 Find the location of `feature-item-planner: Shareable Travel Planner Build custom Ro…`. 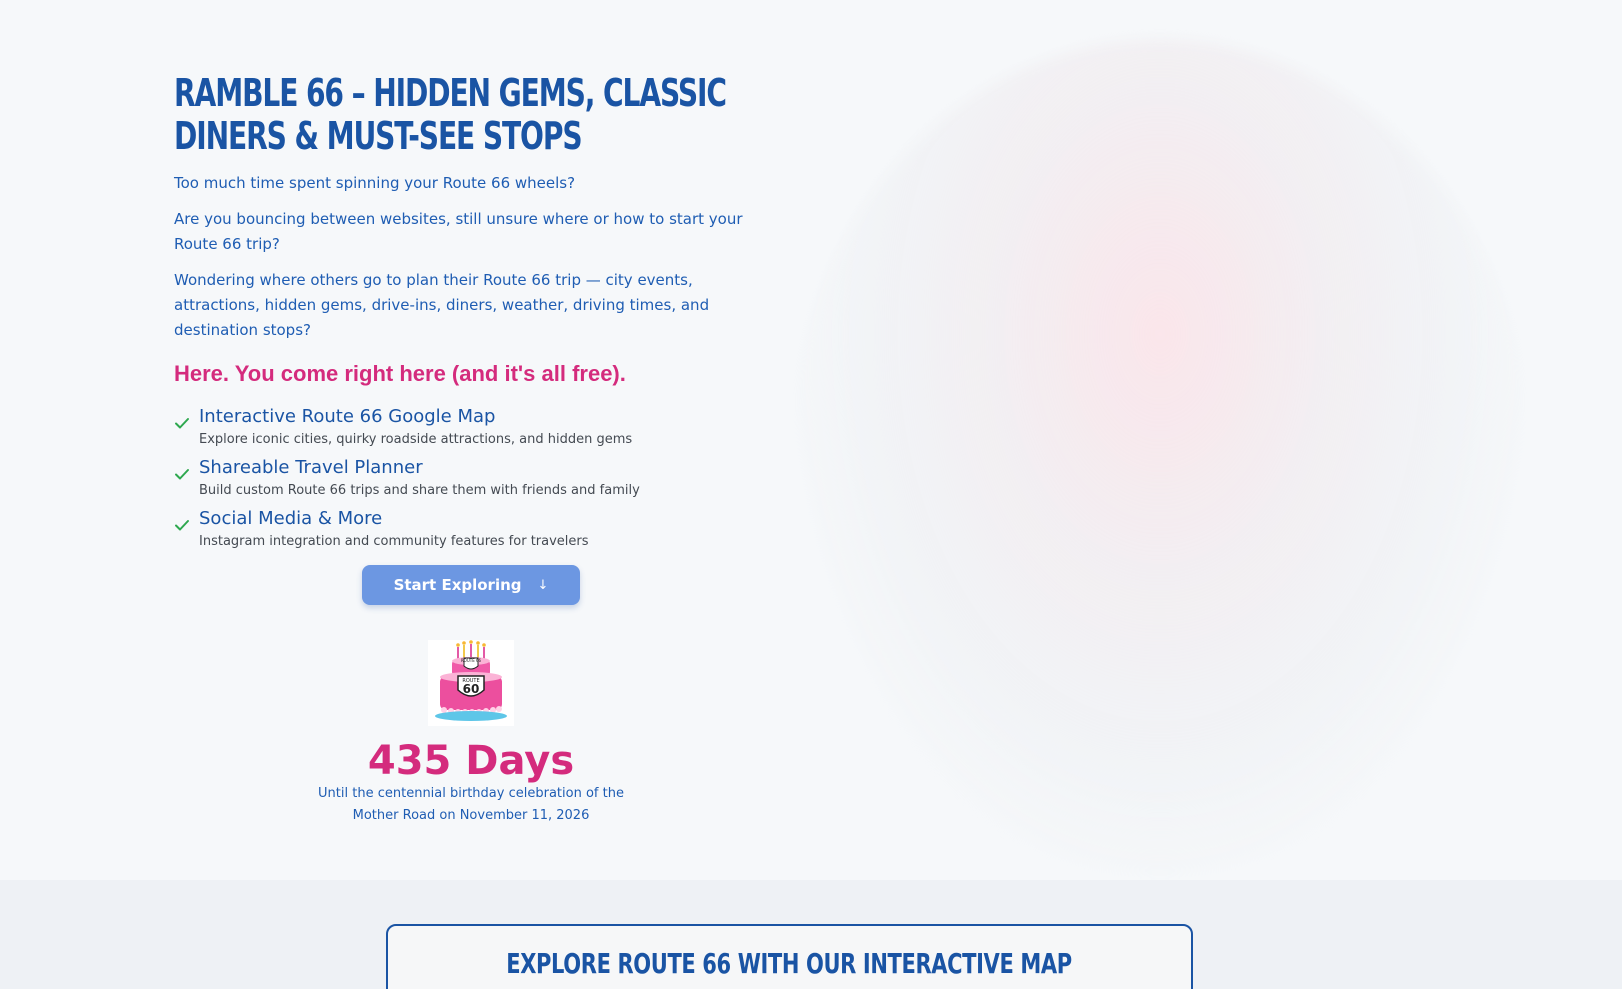

feature-item-planner: Shareable Travel Planner Build custom Ro… is located at coordinates (469, 481).